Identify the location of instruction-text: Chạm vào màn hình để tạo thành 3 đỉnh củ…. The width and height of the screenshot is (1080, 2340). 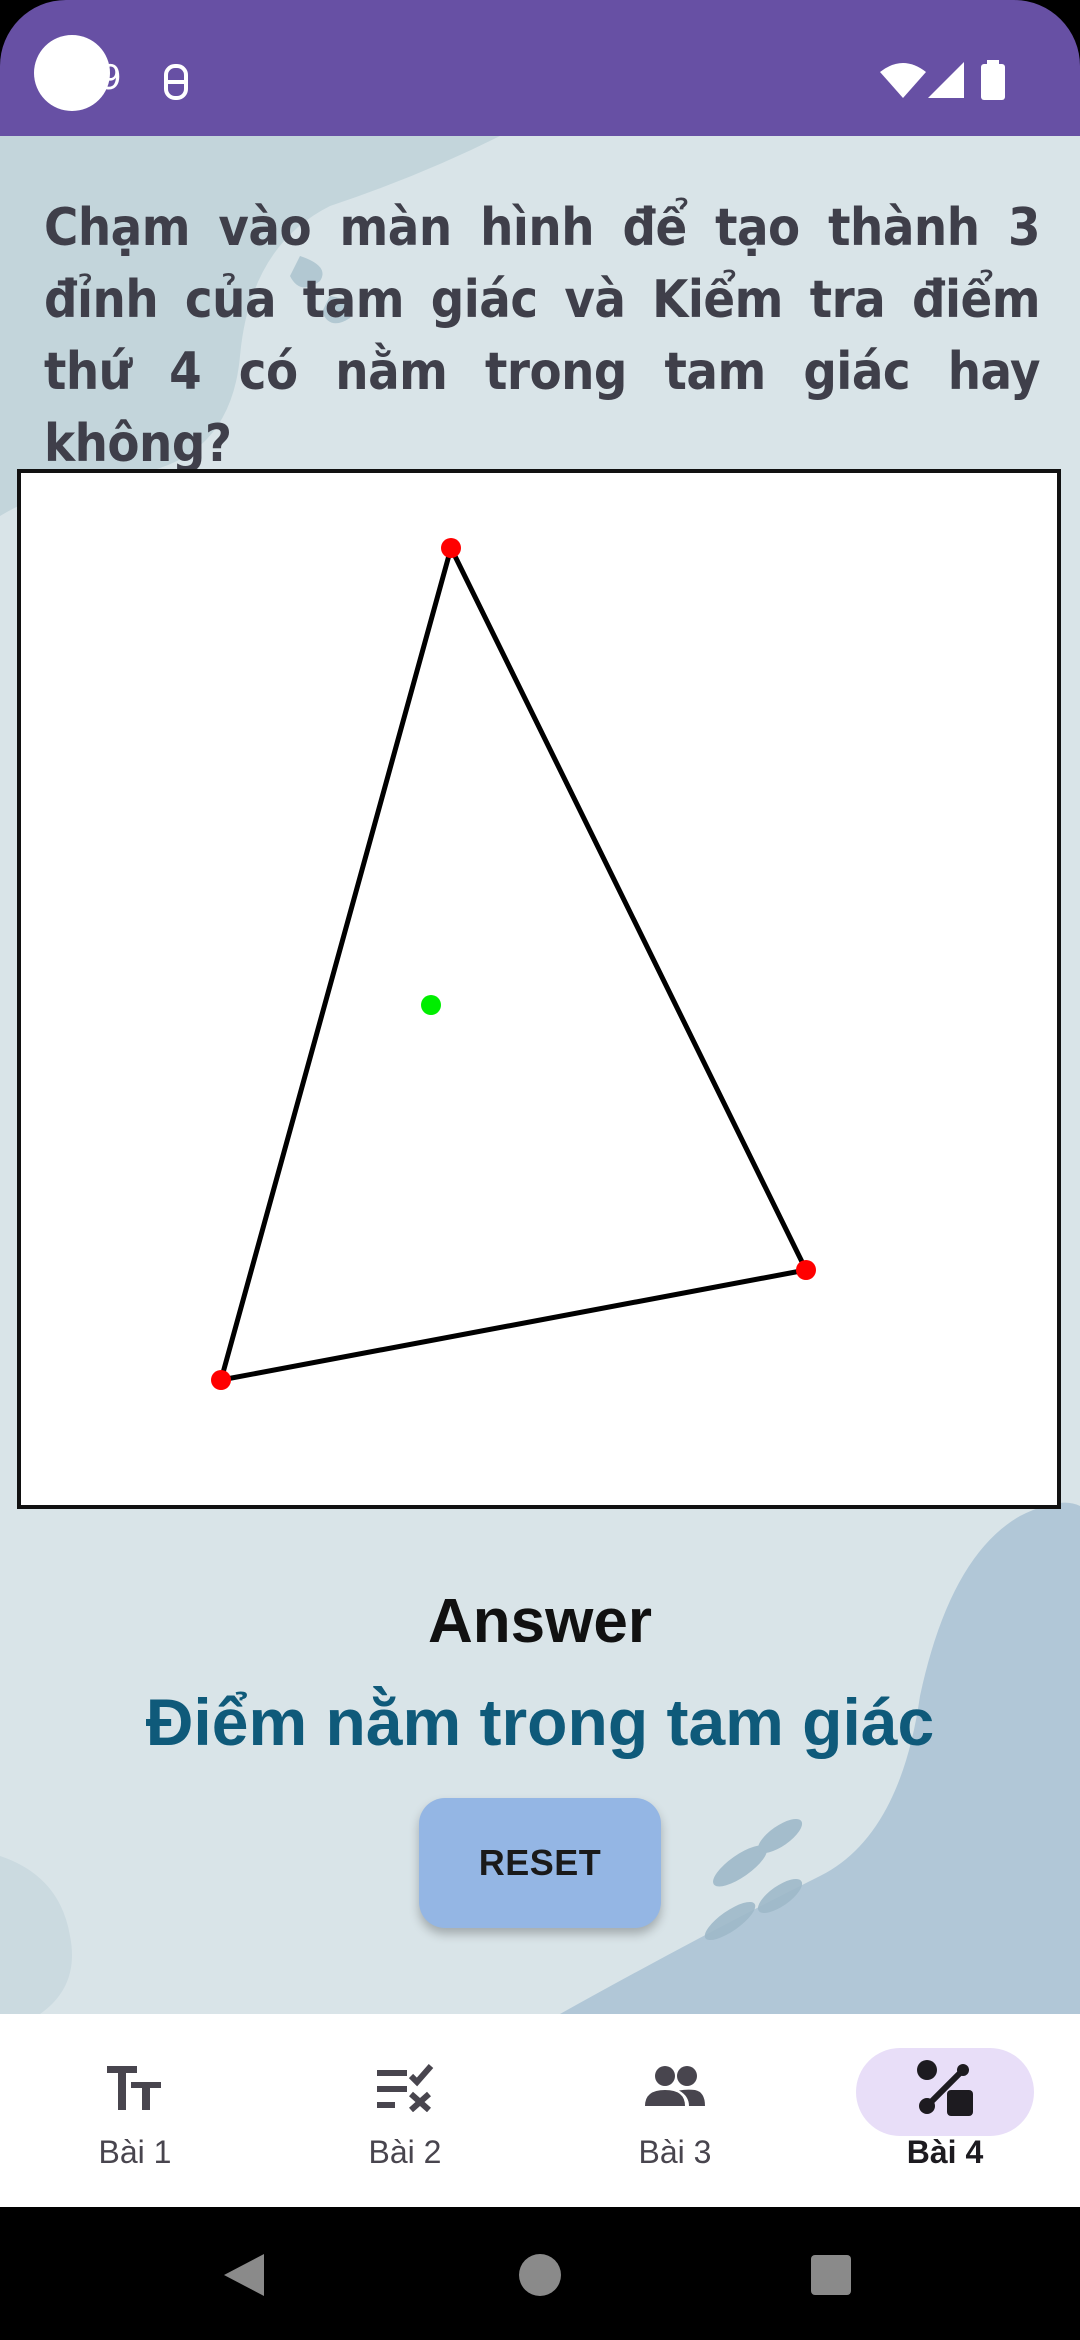
(542, 336).